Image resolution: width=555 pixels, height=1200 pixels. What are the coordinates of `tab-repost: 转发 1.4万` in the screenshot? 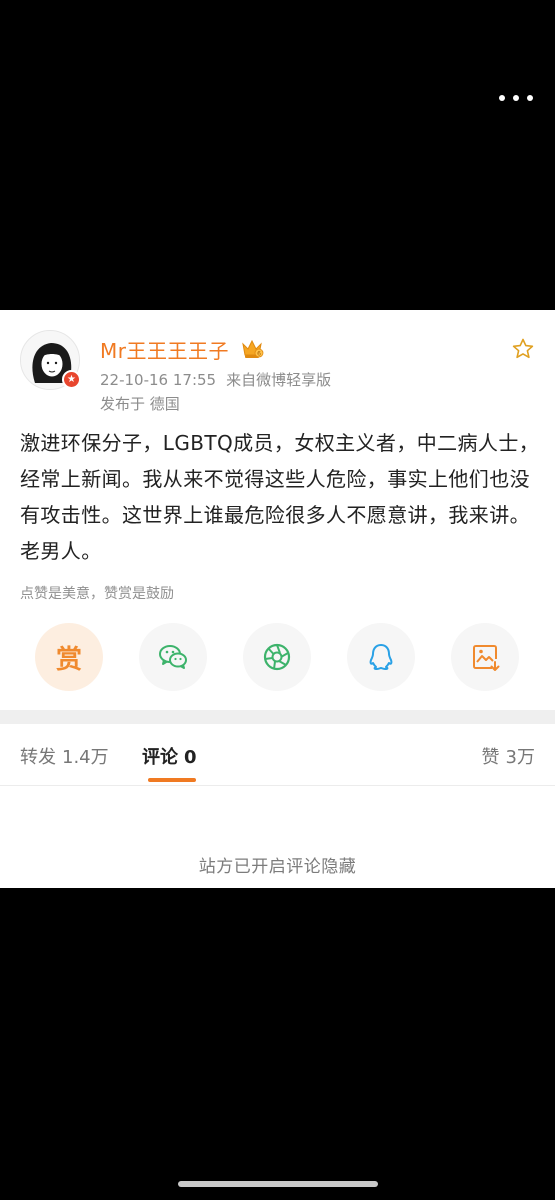 It's located at (64, 756).